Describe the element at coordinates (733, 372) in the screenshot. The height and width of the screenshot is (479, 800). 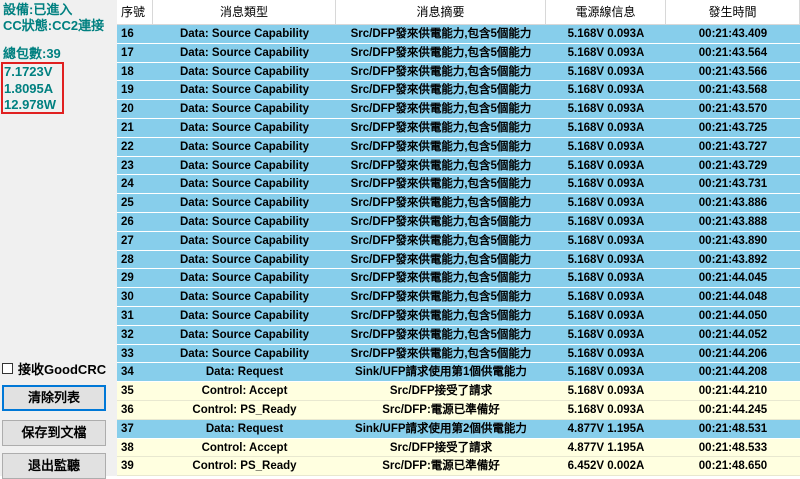
I see `cell-time: 00:21:44.208` at that location.